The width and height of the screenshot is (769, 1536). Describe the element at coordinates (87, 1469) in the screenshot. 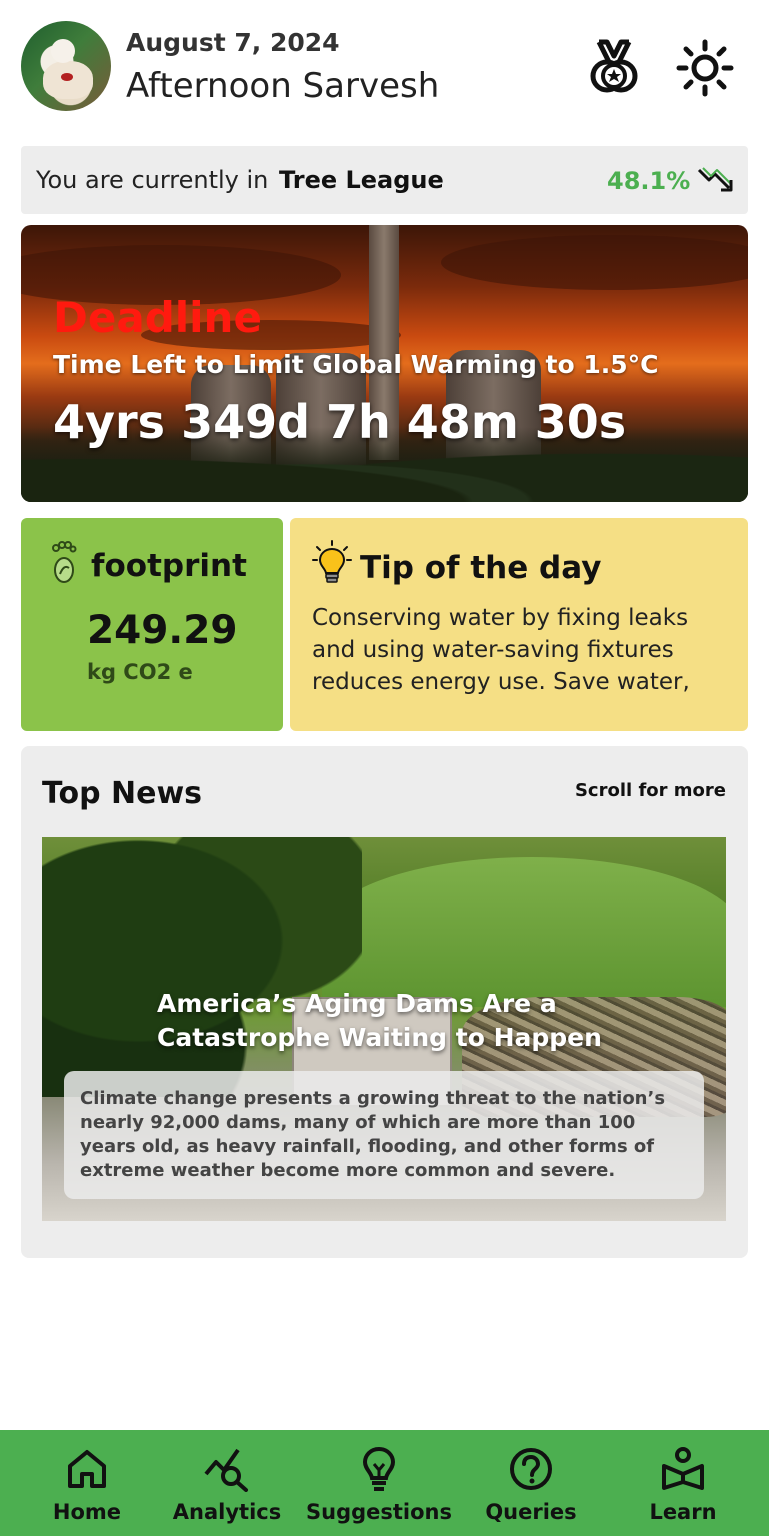

I see `home-icon` at that location.